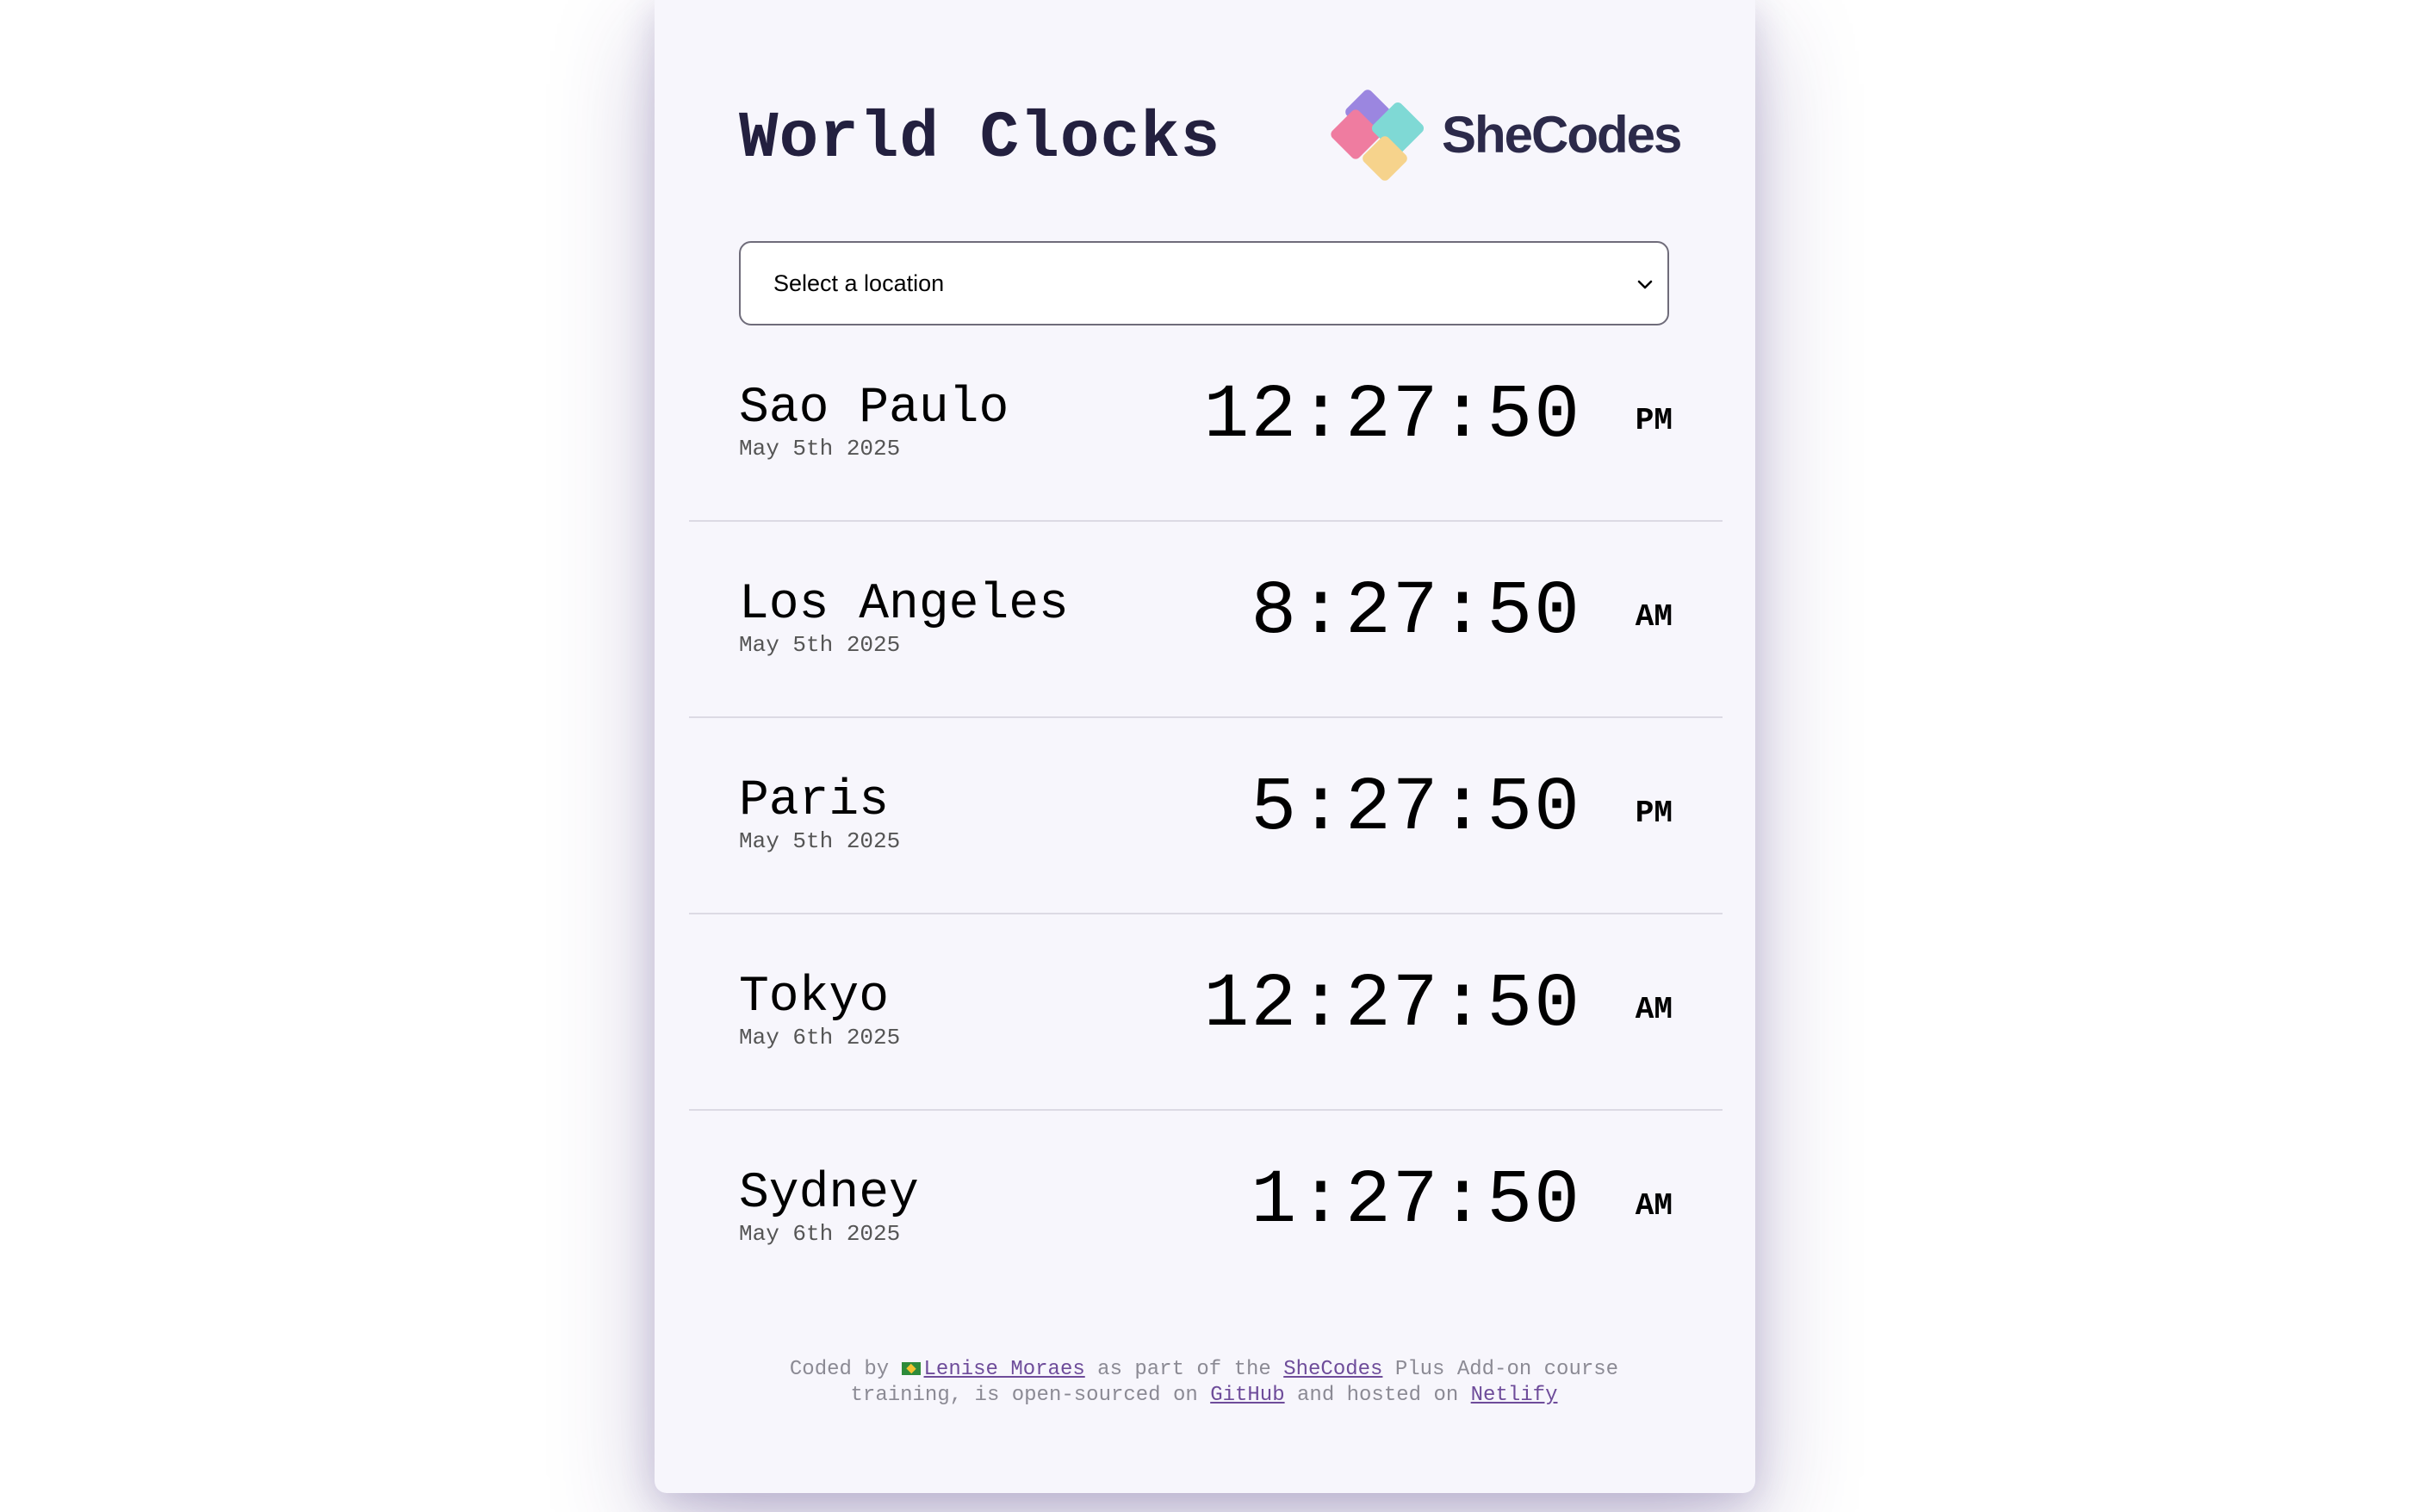 The height and width of the screenshot is (1512, 2421). I want to click on logo-text: SheCodes, so click(1562, 135).